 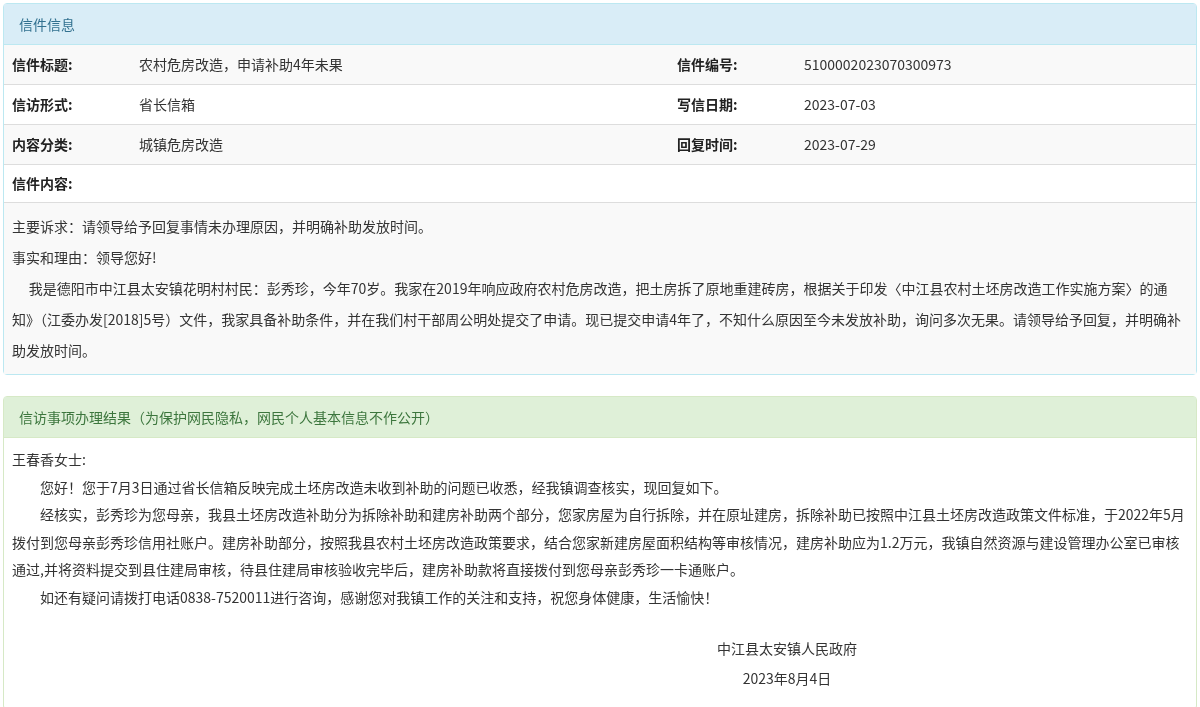 What do you see at coordinates (67, 145) in the screenshot?
I see `field-label: 内容分类:` at bounding box center [67, 145].